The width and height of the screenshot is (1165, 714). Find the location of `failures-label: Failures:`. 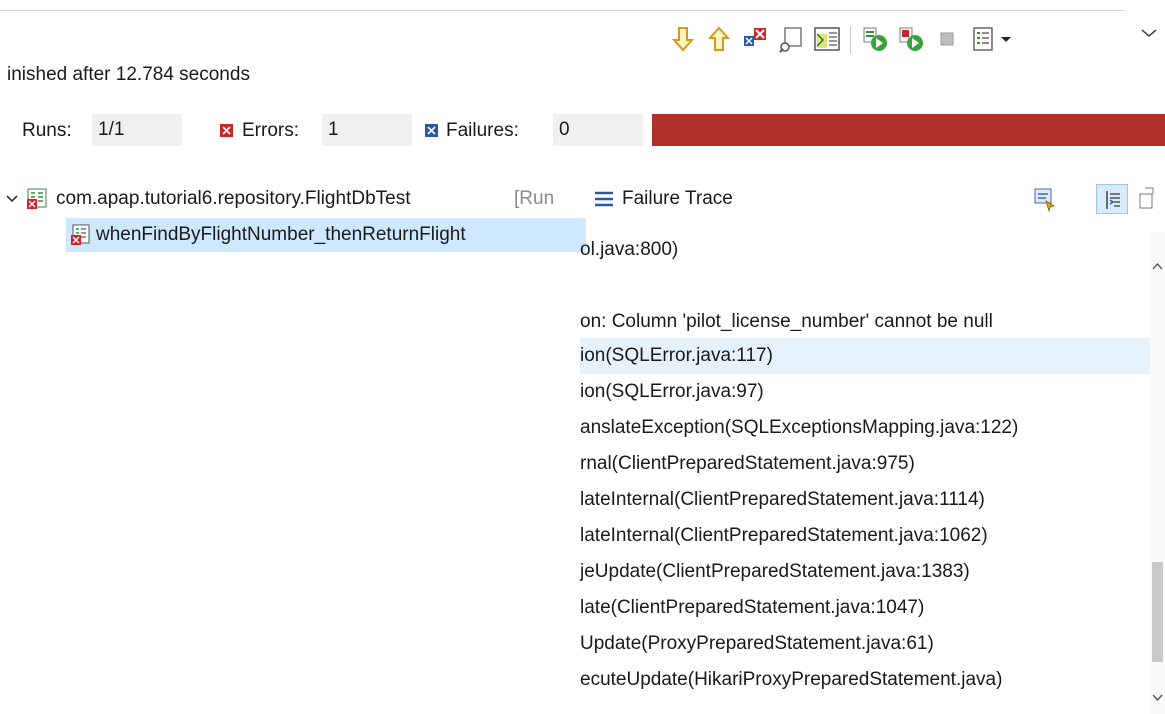

failures-label: Failures: is located at coordinates (482, 130).